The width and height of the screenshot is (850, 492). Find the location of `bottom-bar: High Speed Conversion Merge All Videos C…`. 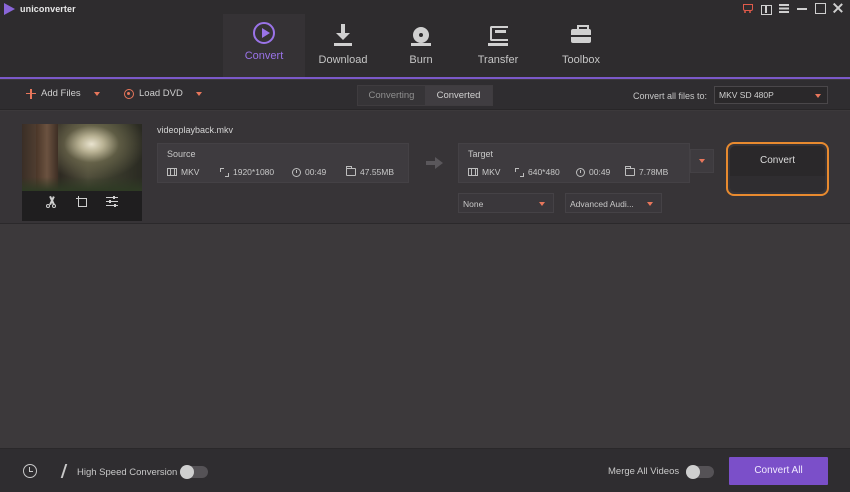

bottom-bar: High Speed Conversion Merge All Videos C… is located at coordinates (425, 470).